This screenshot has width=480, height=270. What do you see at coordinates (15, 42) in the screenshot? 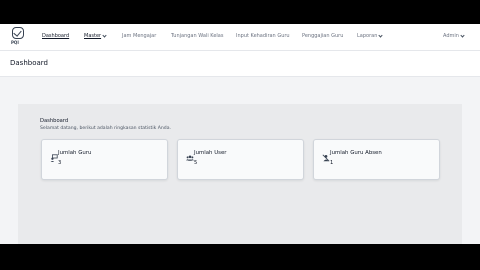
I see `logo-text: PQI` at bounding box center [15, 42].